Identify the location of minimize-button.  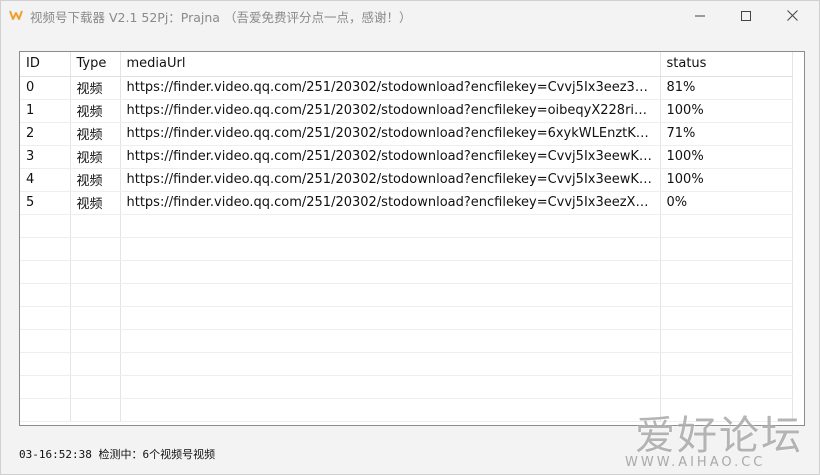
(700, 15).